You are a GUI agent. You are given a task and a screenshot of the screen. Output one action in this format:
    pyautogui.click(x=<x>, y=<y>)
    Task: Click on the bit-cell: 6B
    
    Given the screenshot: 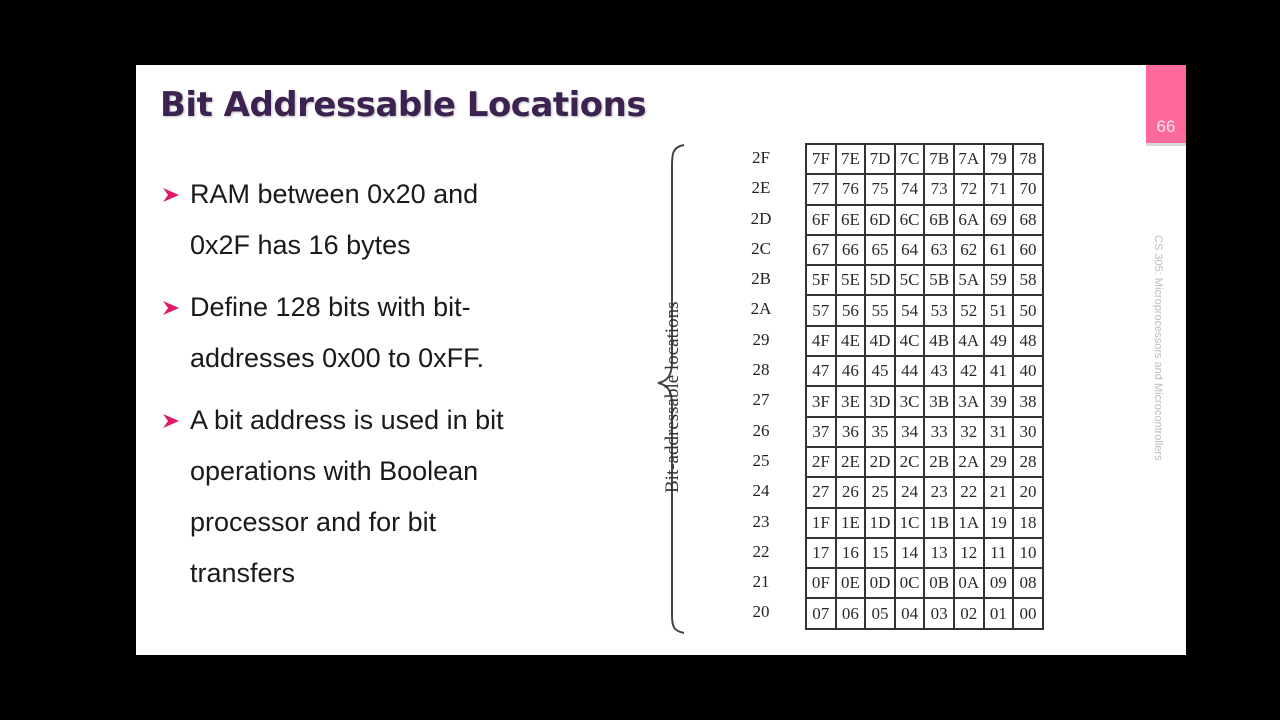 What is the action you would take?
    pyautogui.click(x=939, y=219)
    